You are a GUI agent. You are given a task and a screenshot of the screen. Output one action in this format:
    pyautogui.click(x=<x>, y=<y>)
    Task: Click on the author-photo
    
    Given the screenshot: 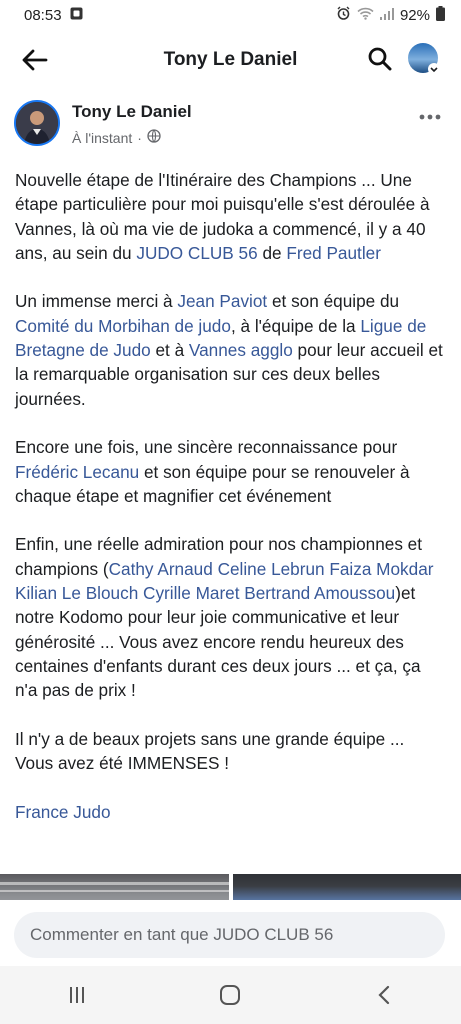 What is the action you would take?
    pyautogui.click(x=37, y=123)
    